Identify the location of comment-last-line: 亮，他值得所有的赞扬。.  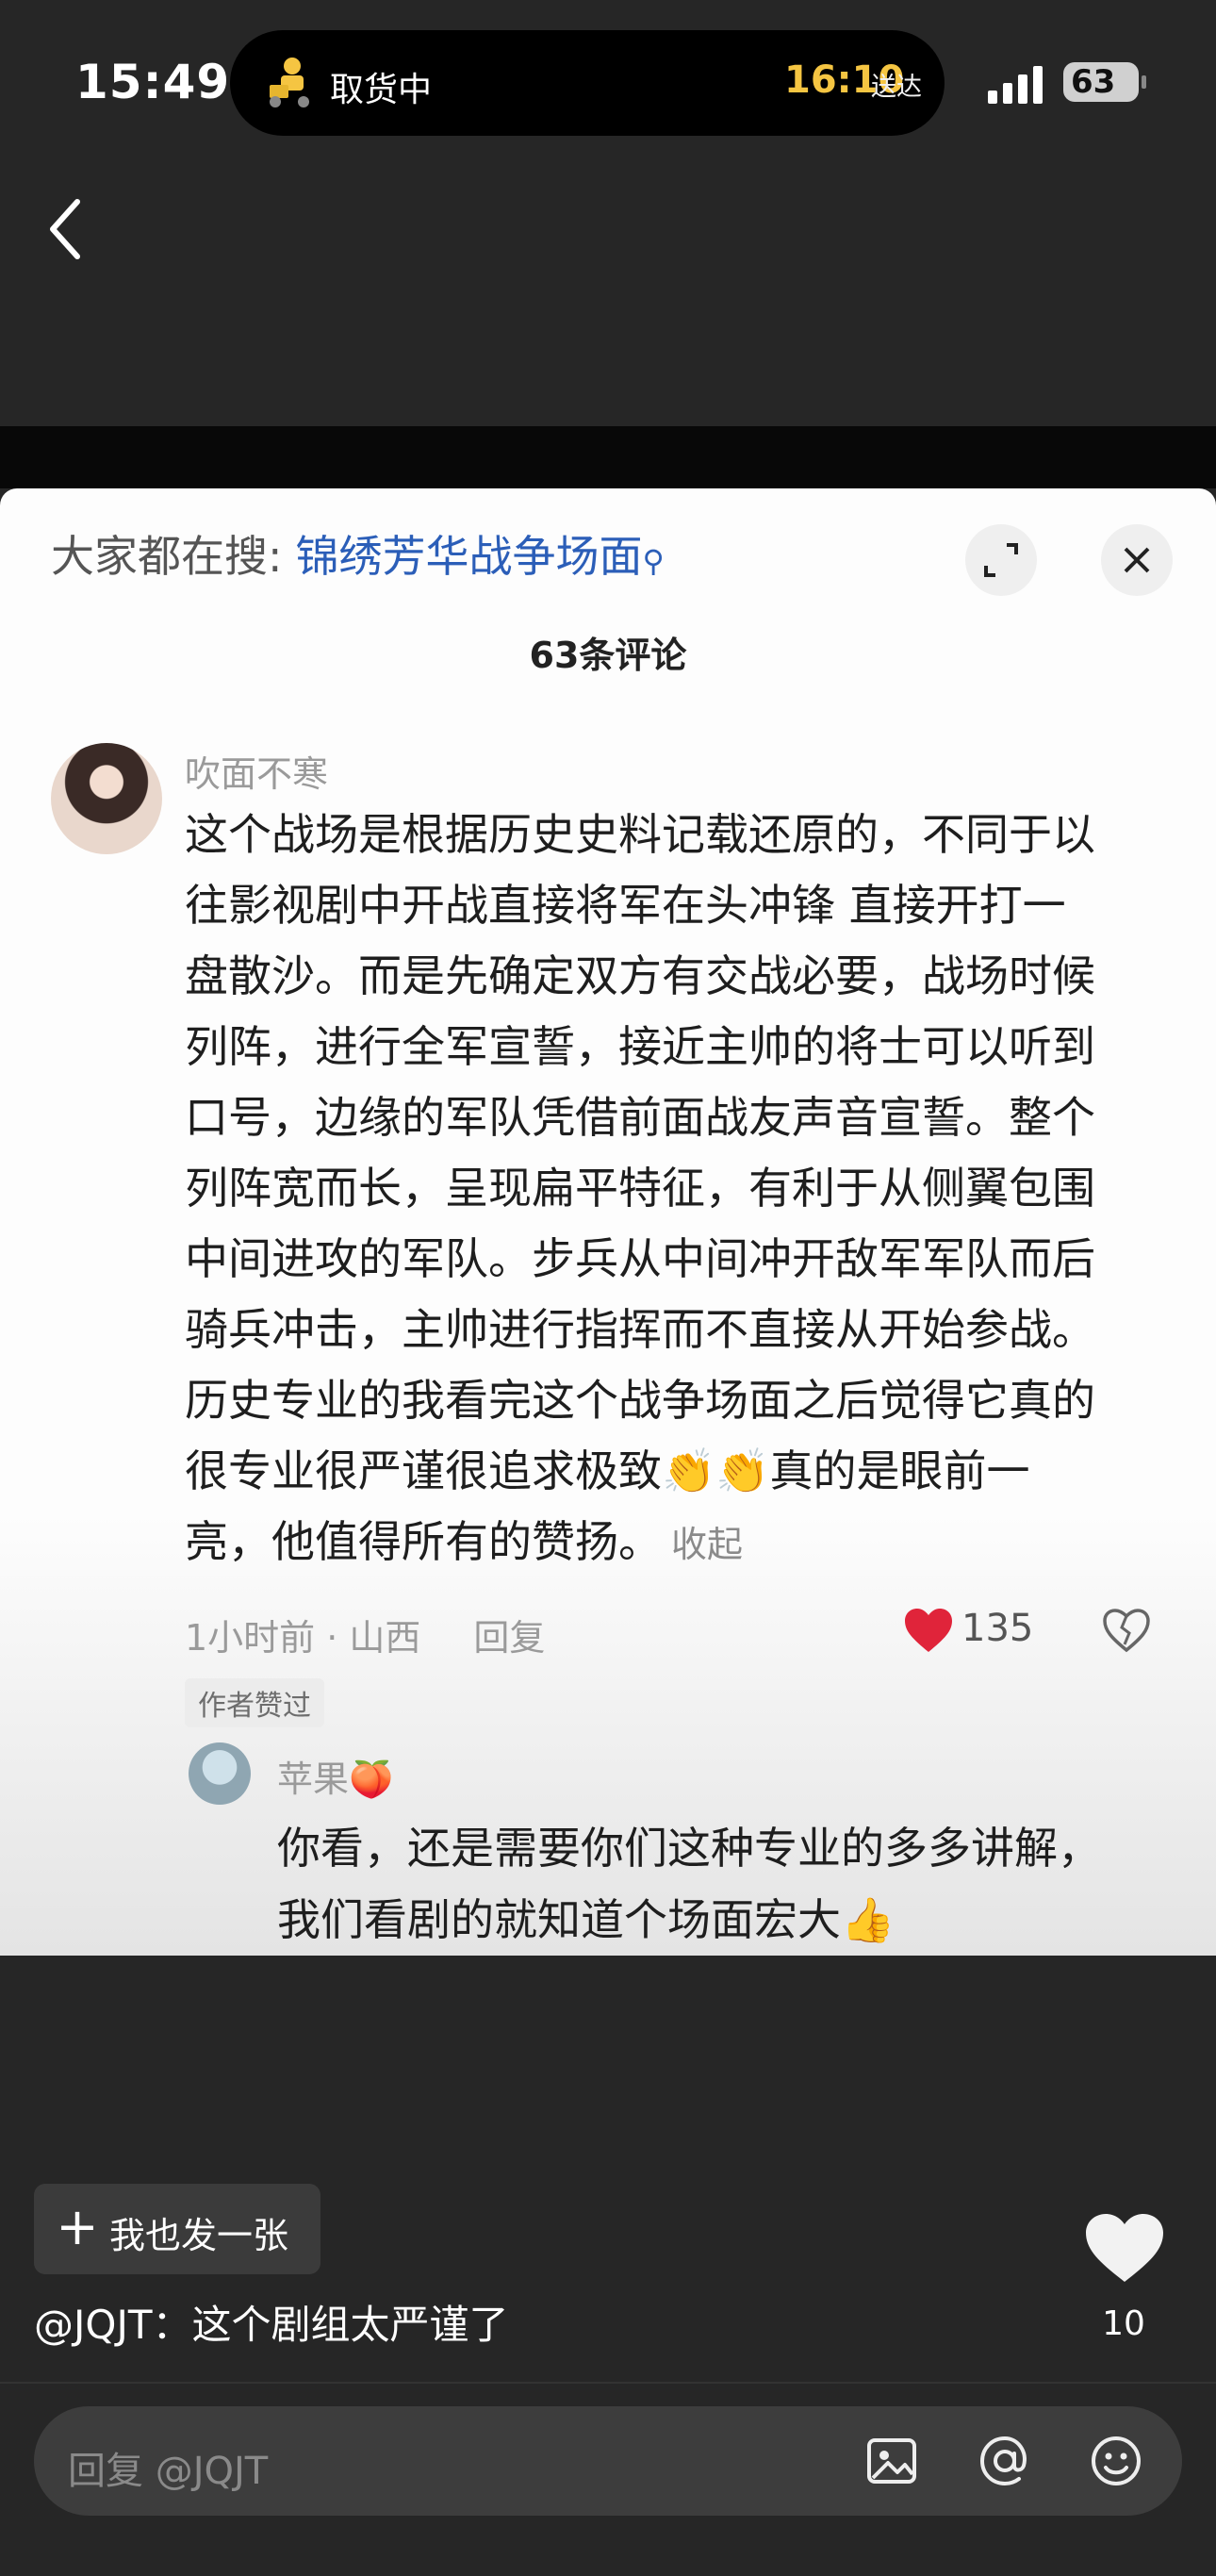
(423, 1541).